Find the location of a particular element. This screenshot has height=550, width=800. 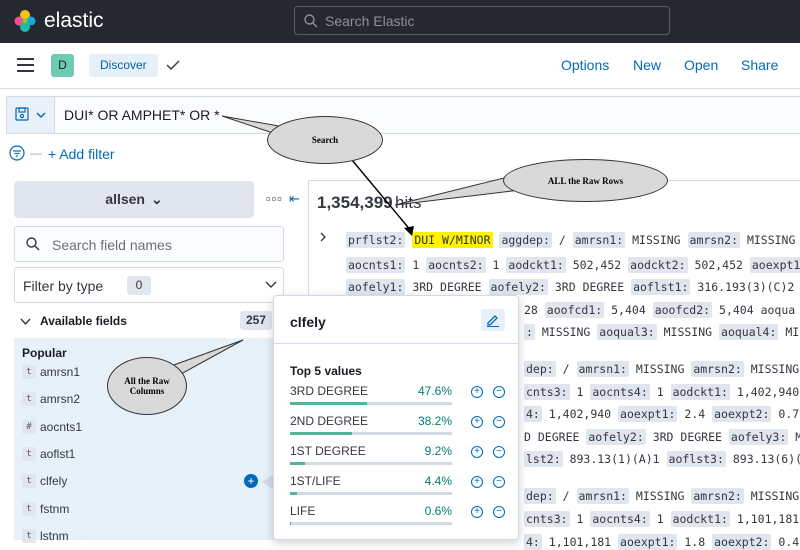

collapse-sidebar-icon: ⇤ is located at coordinates (294, 199).